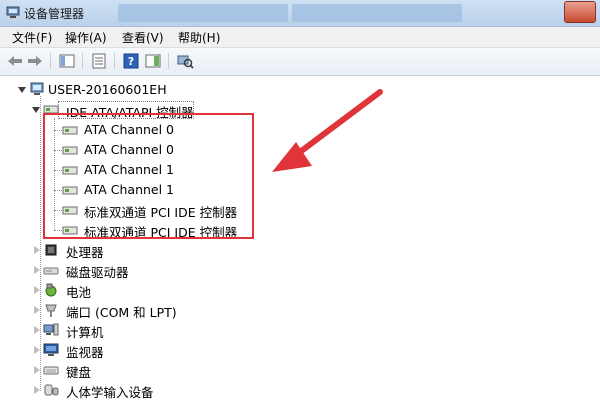 The image size is (600, 401). What do you see at coordinates (67, 61) in the screenshot?
I see `show-hide-tree-icon` at bounding box center [67, 61].